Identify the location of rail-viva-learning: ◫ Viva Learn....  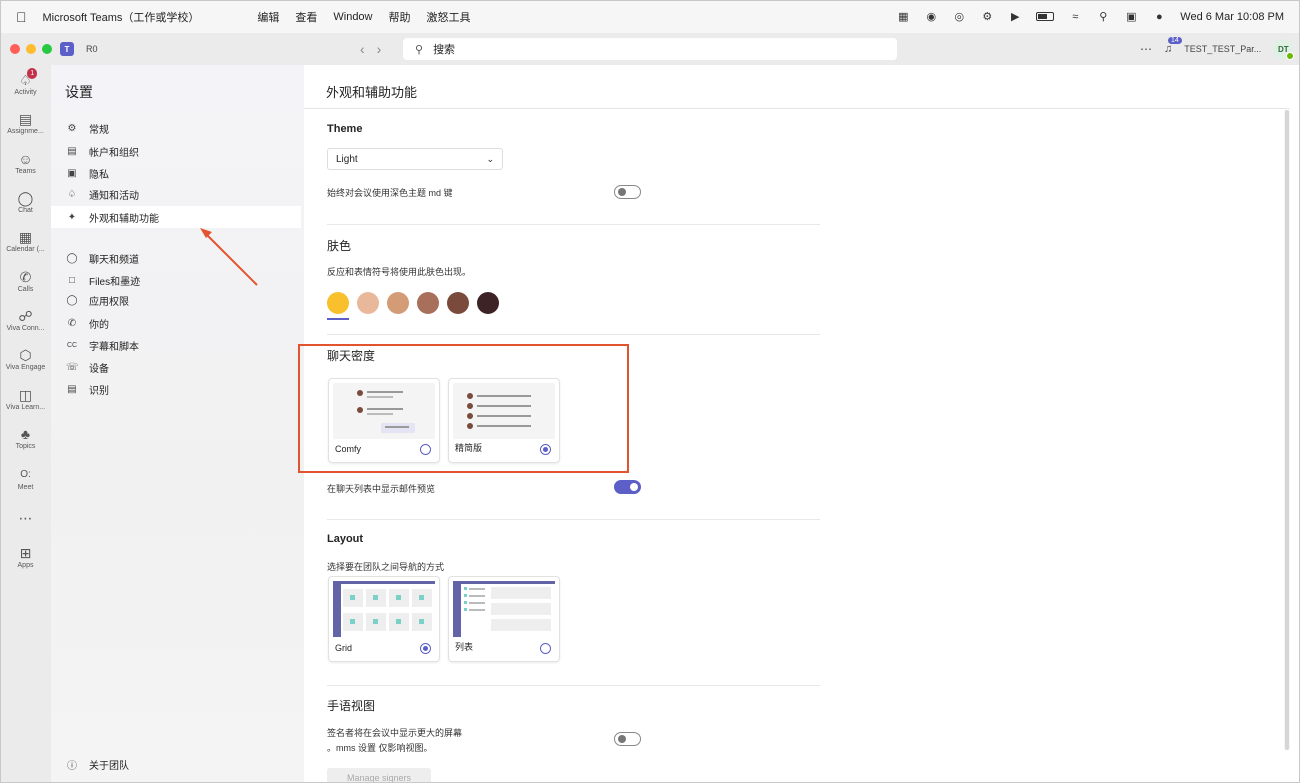
(25, 398).